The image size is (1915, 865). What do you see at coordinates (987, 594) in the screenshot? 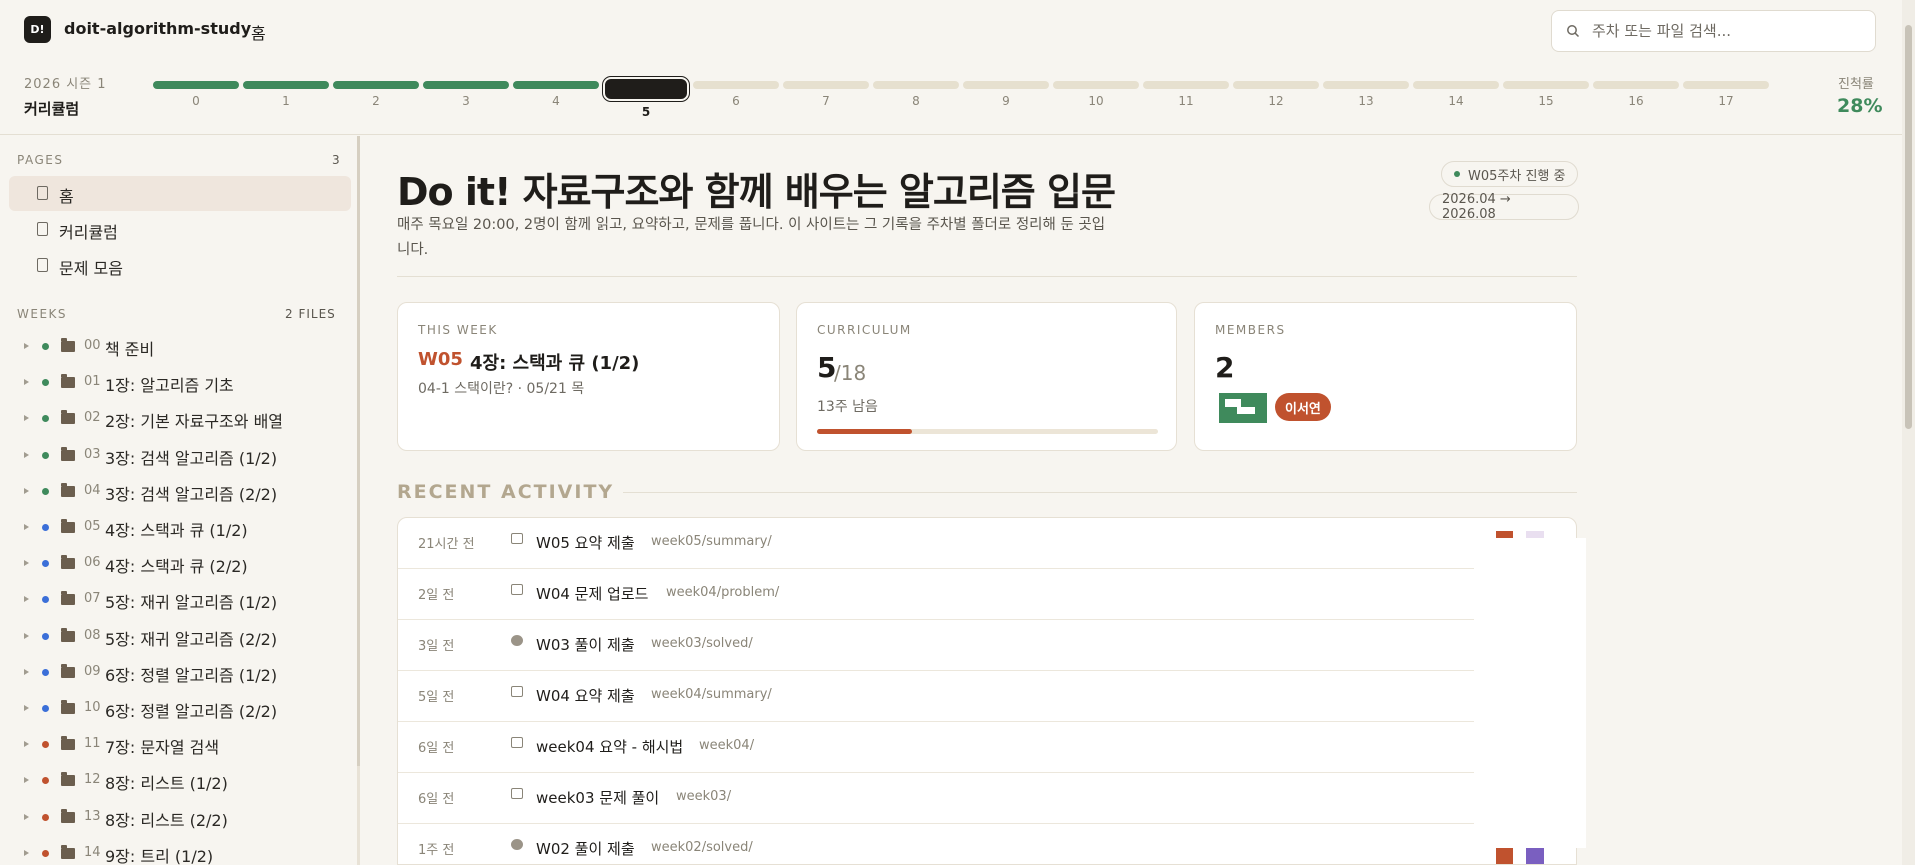
I see `activity-row: 2일 전 W04 문제 업로드 week04/problem/` at bounding box center [987, 594].